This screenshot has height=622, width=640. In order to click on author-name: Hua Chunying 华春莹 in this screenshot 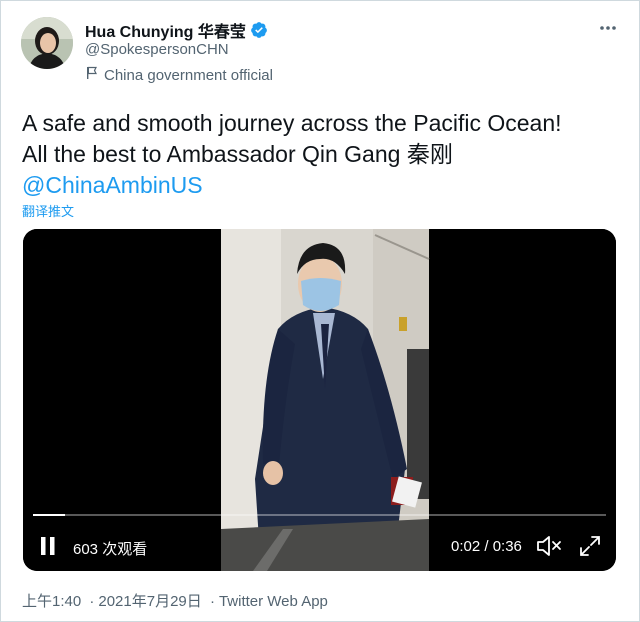, I will do `click(176, 30)`.